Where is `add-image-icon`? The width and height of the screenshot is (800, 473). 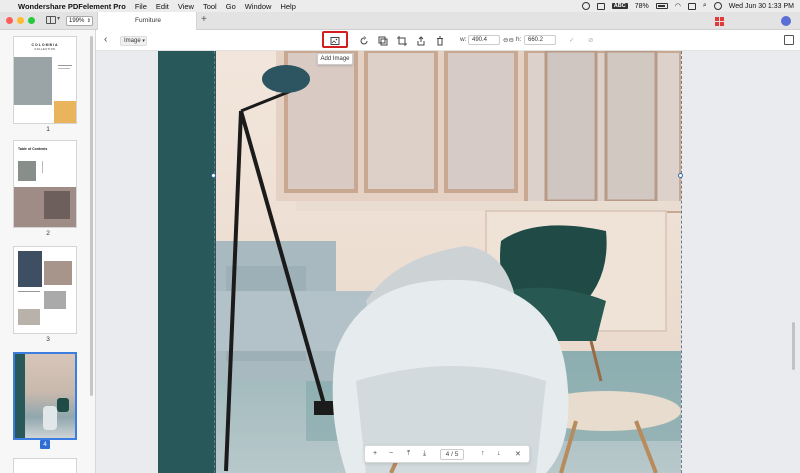 add-image-icon is located at coordinates (334, 40).